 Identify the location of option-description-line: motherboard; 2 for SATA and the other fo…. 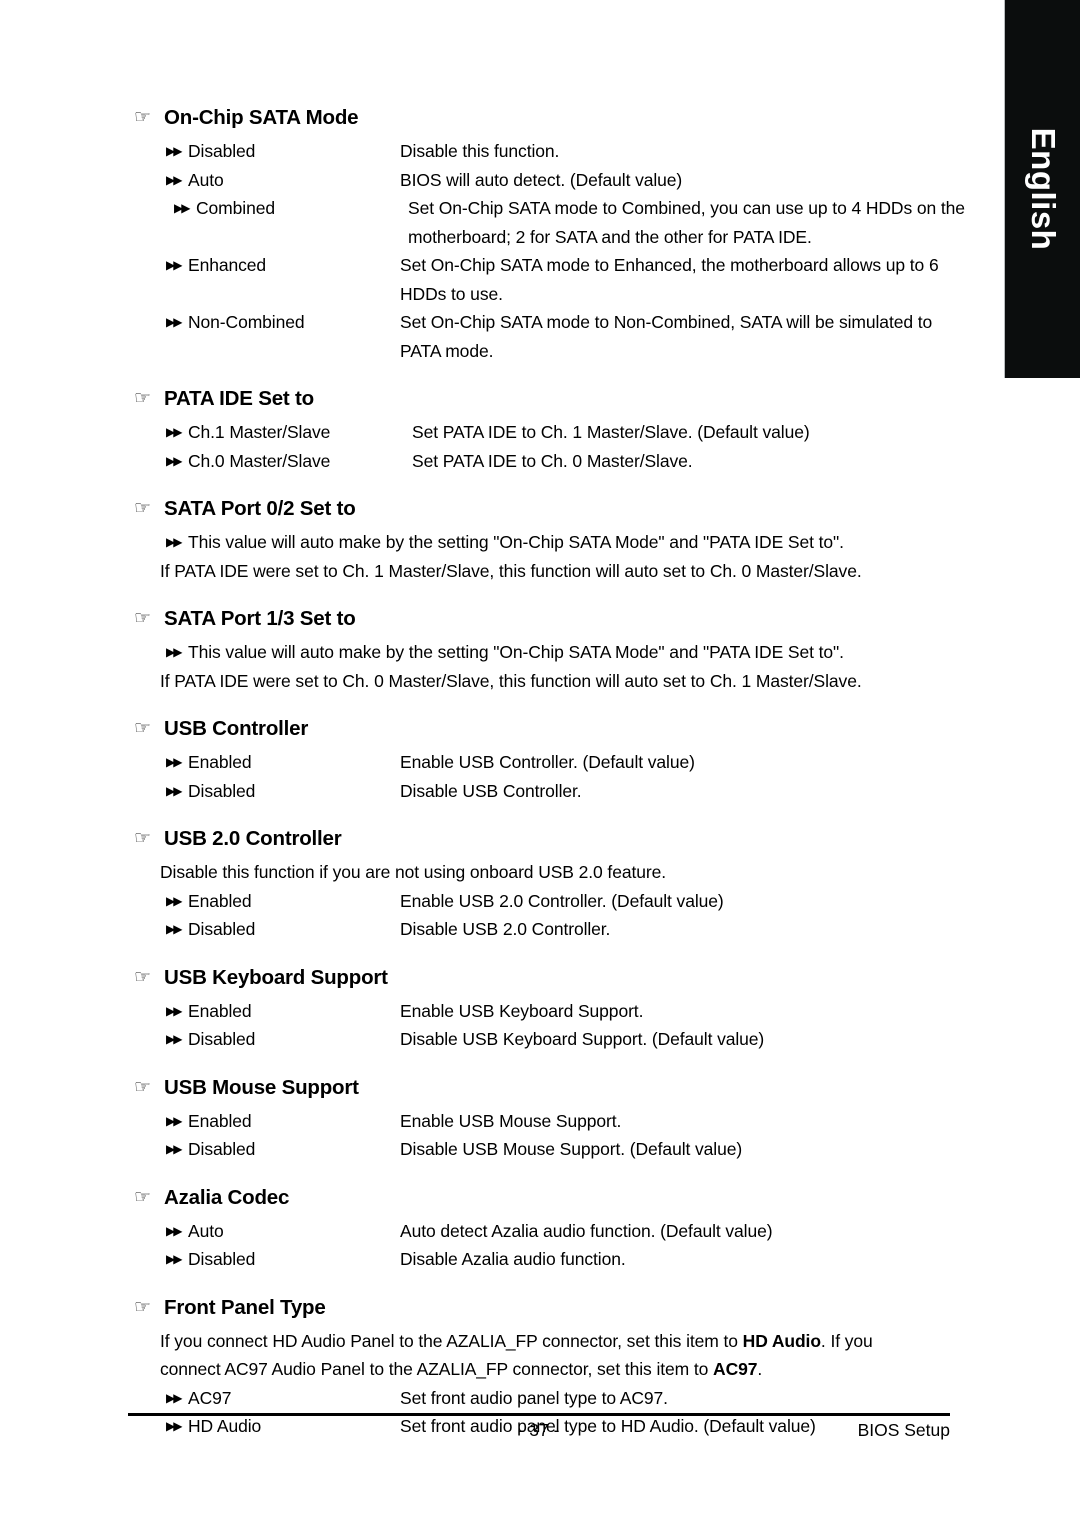
(610, 236).